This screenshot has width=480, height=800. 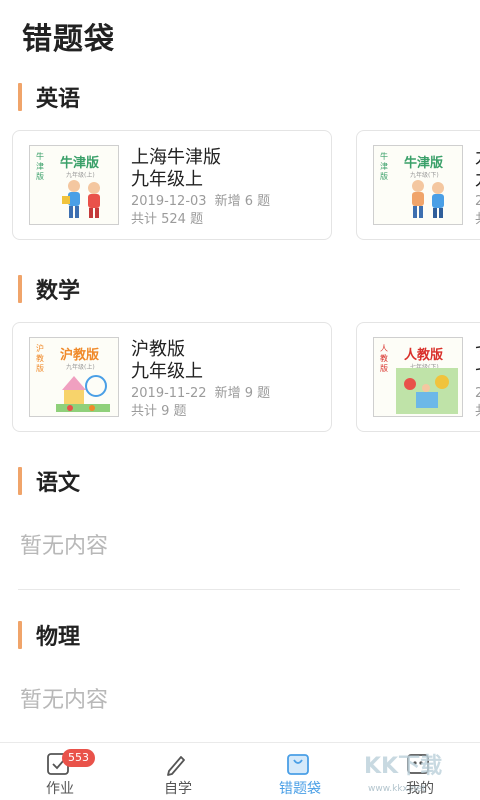 I want to click on cover-title: 沪教版, so click(x=80, y=355).